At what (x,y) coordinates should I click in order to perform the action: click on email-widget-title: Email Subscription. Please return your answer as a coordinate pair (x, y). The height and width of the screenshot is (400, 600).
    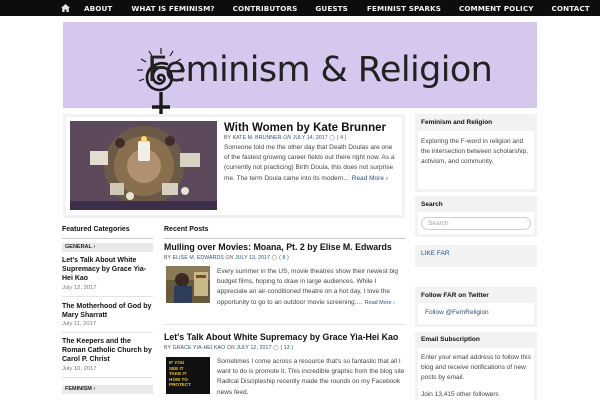
    Looking at the image, I should click on (450, 339).